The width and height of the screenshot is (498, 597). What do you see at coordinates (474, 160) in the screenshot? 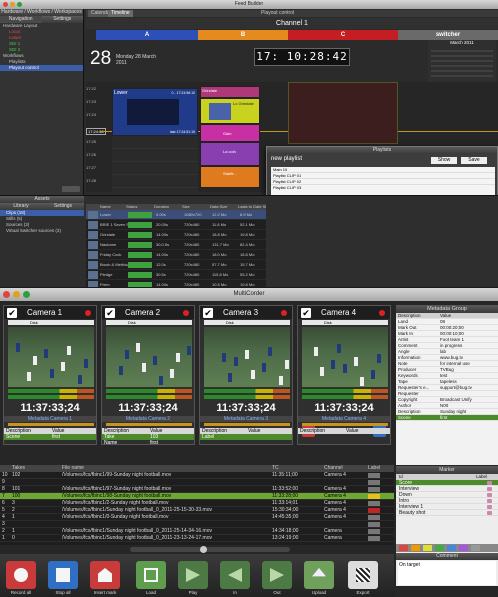
I see `playlist-save-button: Save` at bounding box center [474, 160].